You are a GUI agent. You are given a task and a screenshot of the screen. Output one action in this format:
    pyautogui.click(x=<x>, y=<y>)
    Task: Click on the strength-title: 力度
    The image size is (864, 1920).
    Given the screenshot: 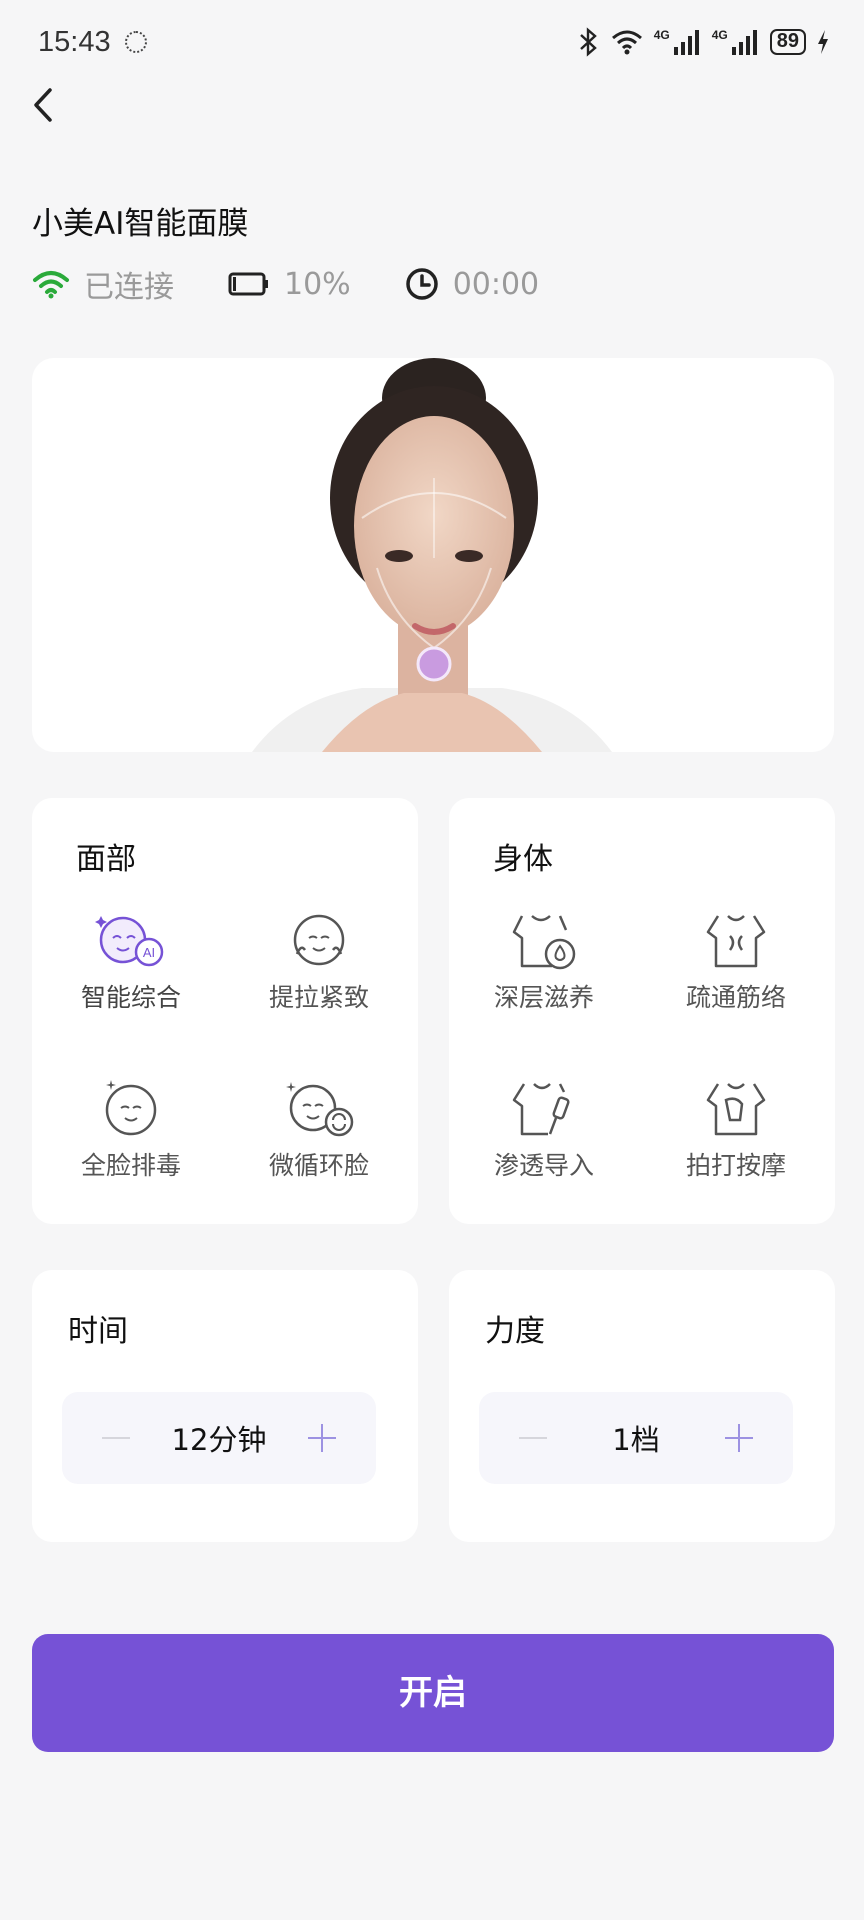 What is the action you would take?
    pyautogui.click(x=515, y=1331)
    